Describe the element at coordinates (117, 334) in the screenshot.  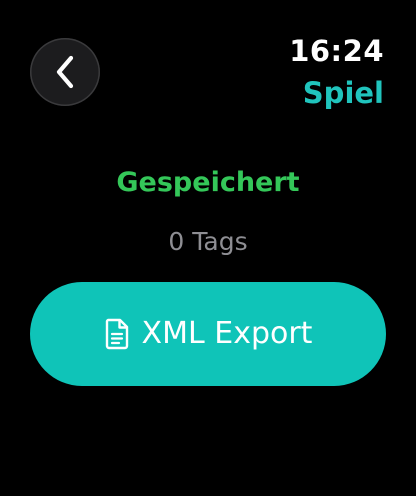
I see `document-icon` at that location.